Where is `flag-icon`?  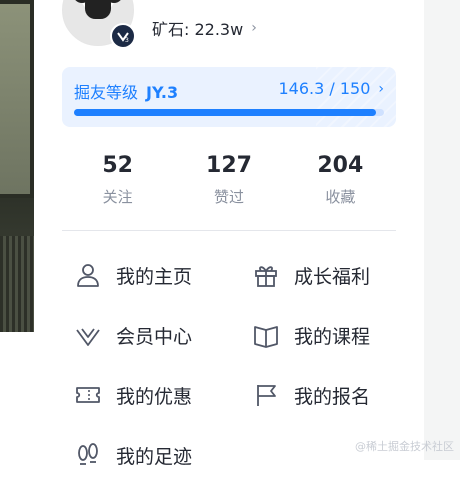
flag-icon is located at coordinates (266, 395).